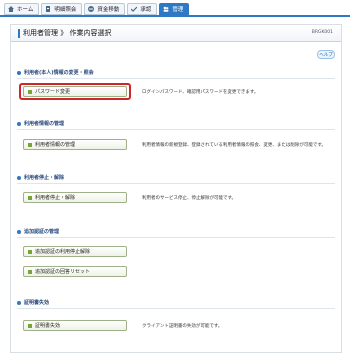  Describe the element at coordinates (59, 73) in the screenshot. I see `section-title: 利用者(本人)情報の変更・照会` at that location.